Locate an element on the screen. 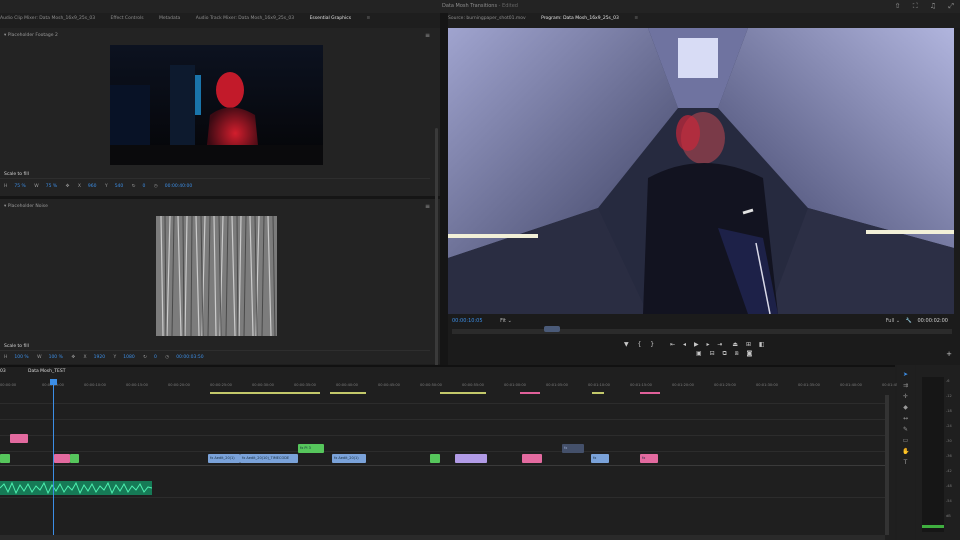 The image size is (960, 540). lift-icon: ⏏ is located at coordinates (735, 344).